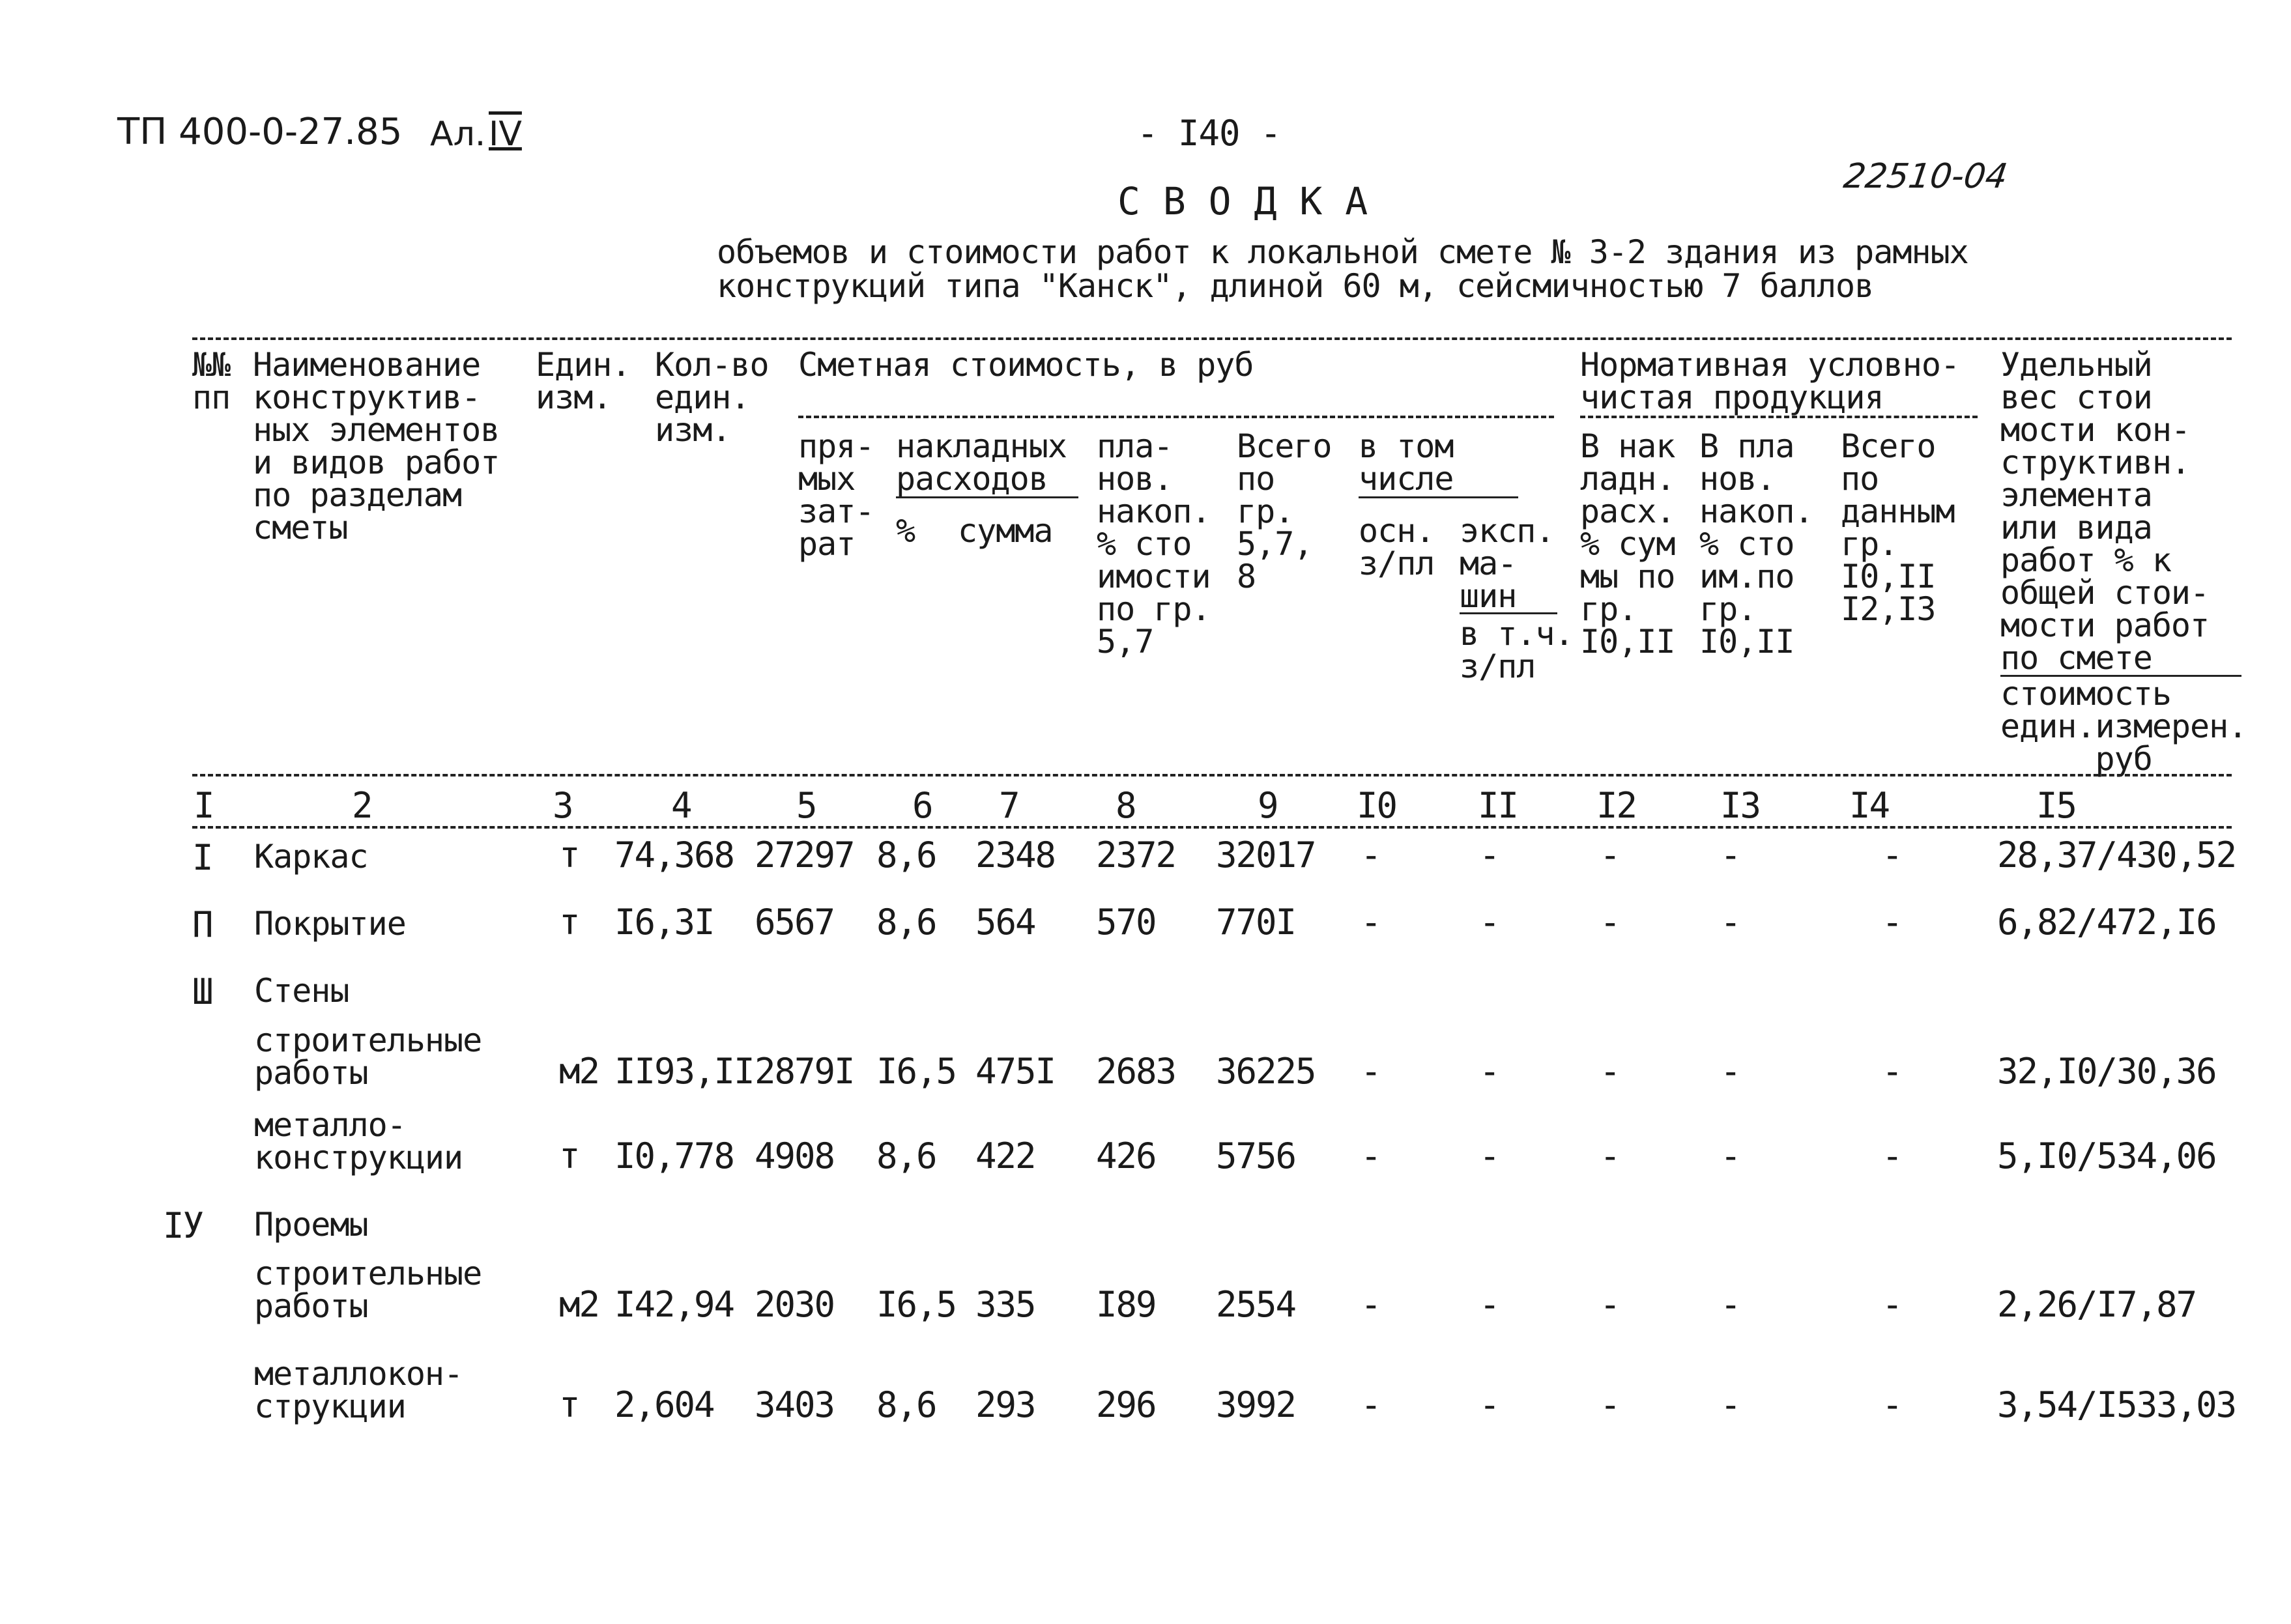  I want to click on quantity-cell: I42,94, so click(675, 1304).